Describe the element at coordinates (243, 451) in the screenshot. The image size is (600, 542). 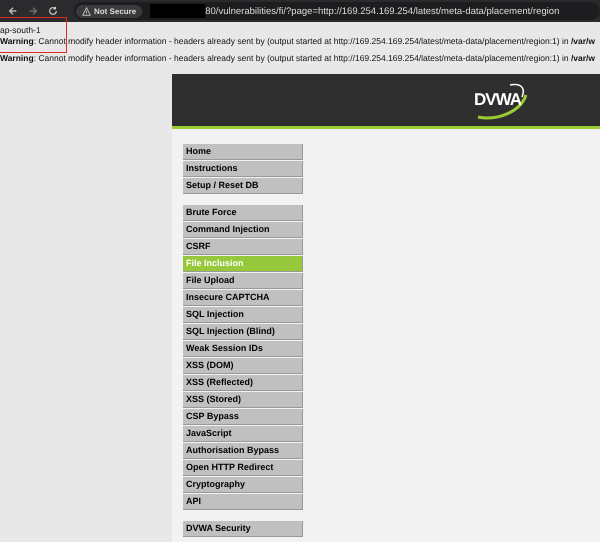
I see `menu-item: Authorisation Bypass` at that location.